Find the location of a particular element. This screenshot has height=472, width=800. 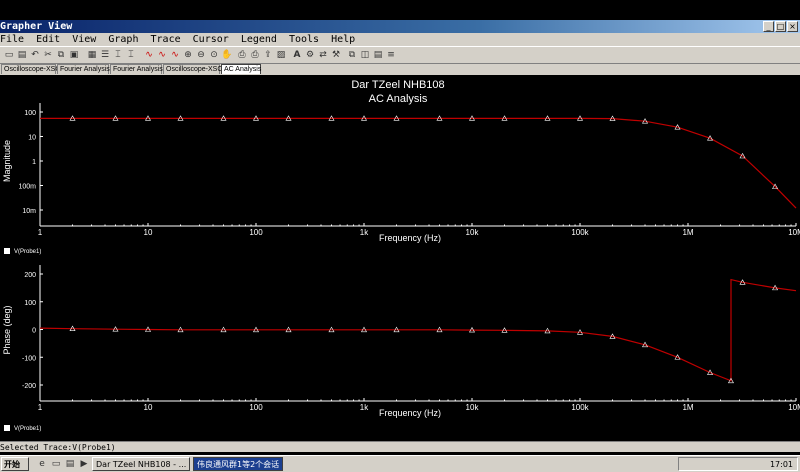

legend-icon: ☰ is located at coordinates (105, 55).